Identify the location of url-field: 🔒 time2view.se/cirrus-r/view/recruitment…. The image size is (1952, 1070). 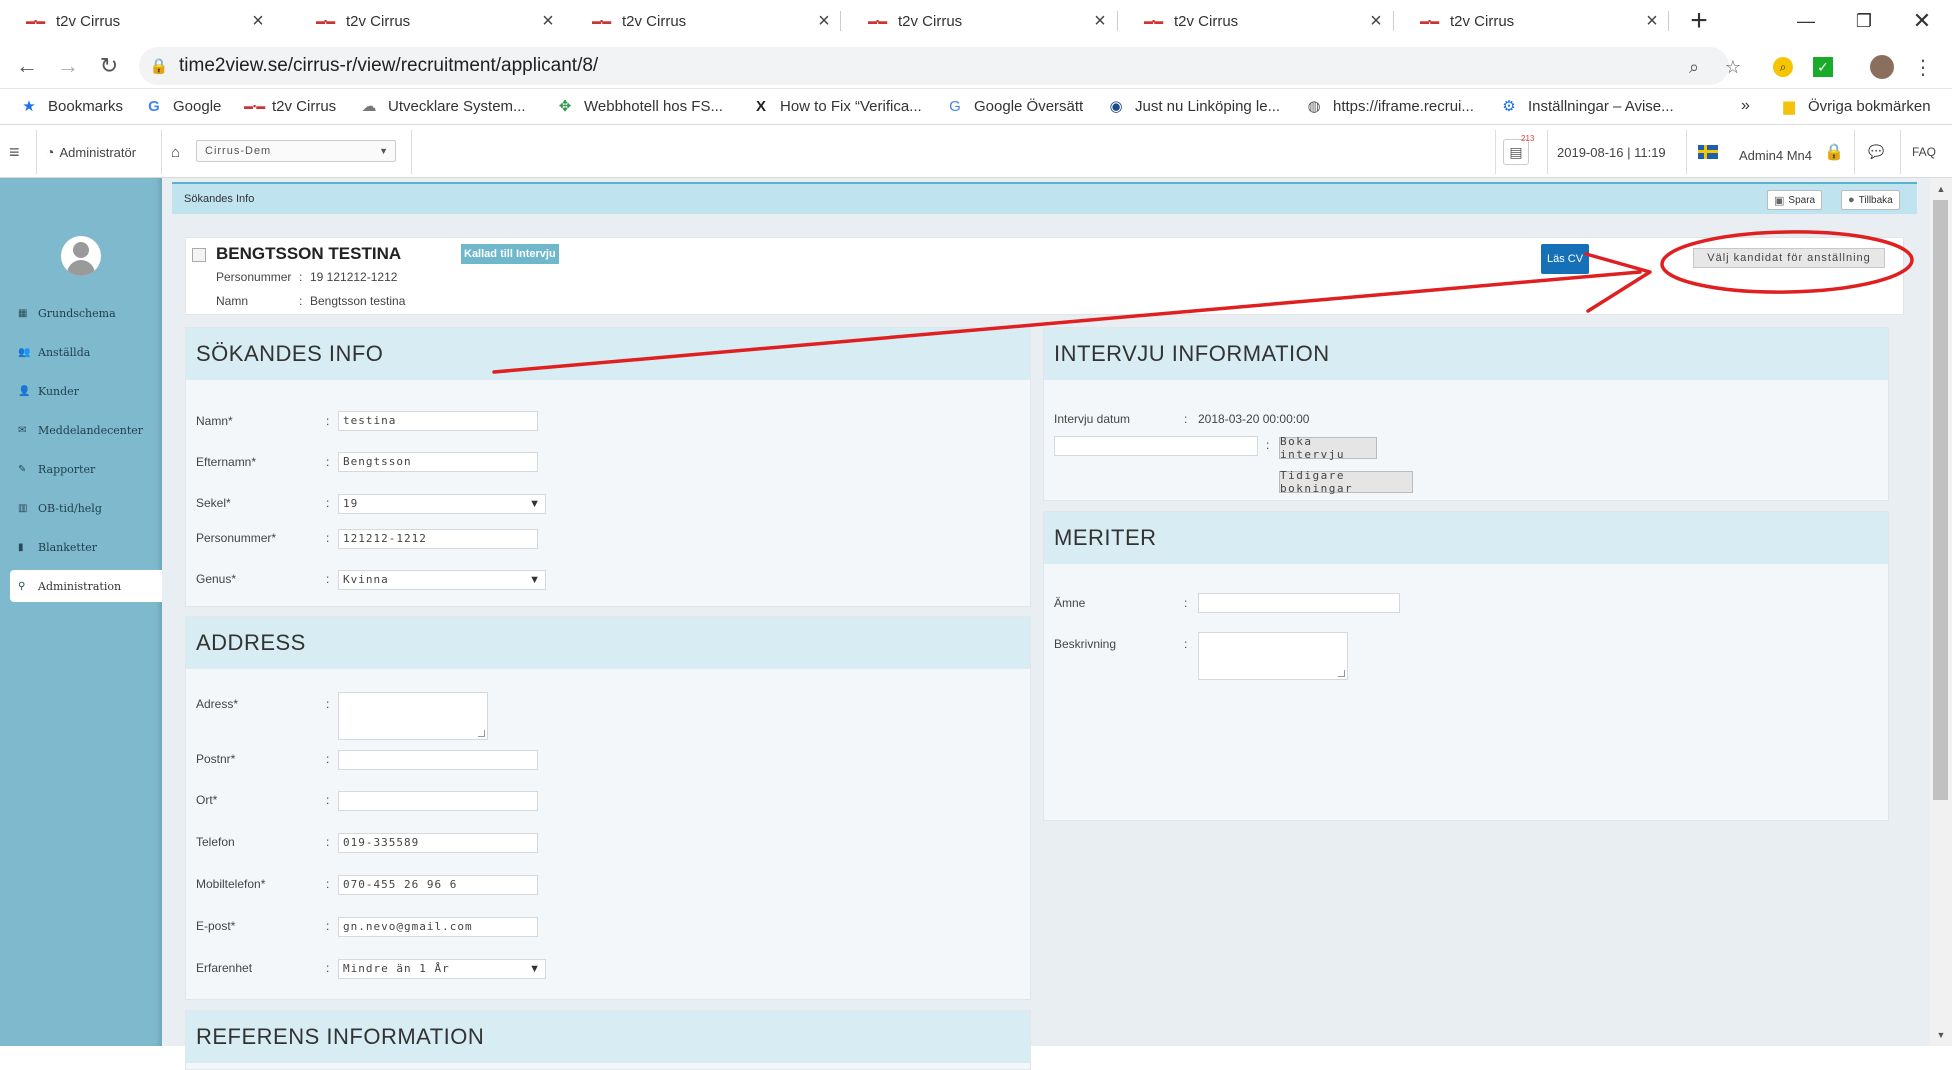
(934, 66).